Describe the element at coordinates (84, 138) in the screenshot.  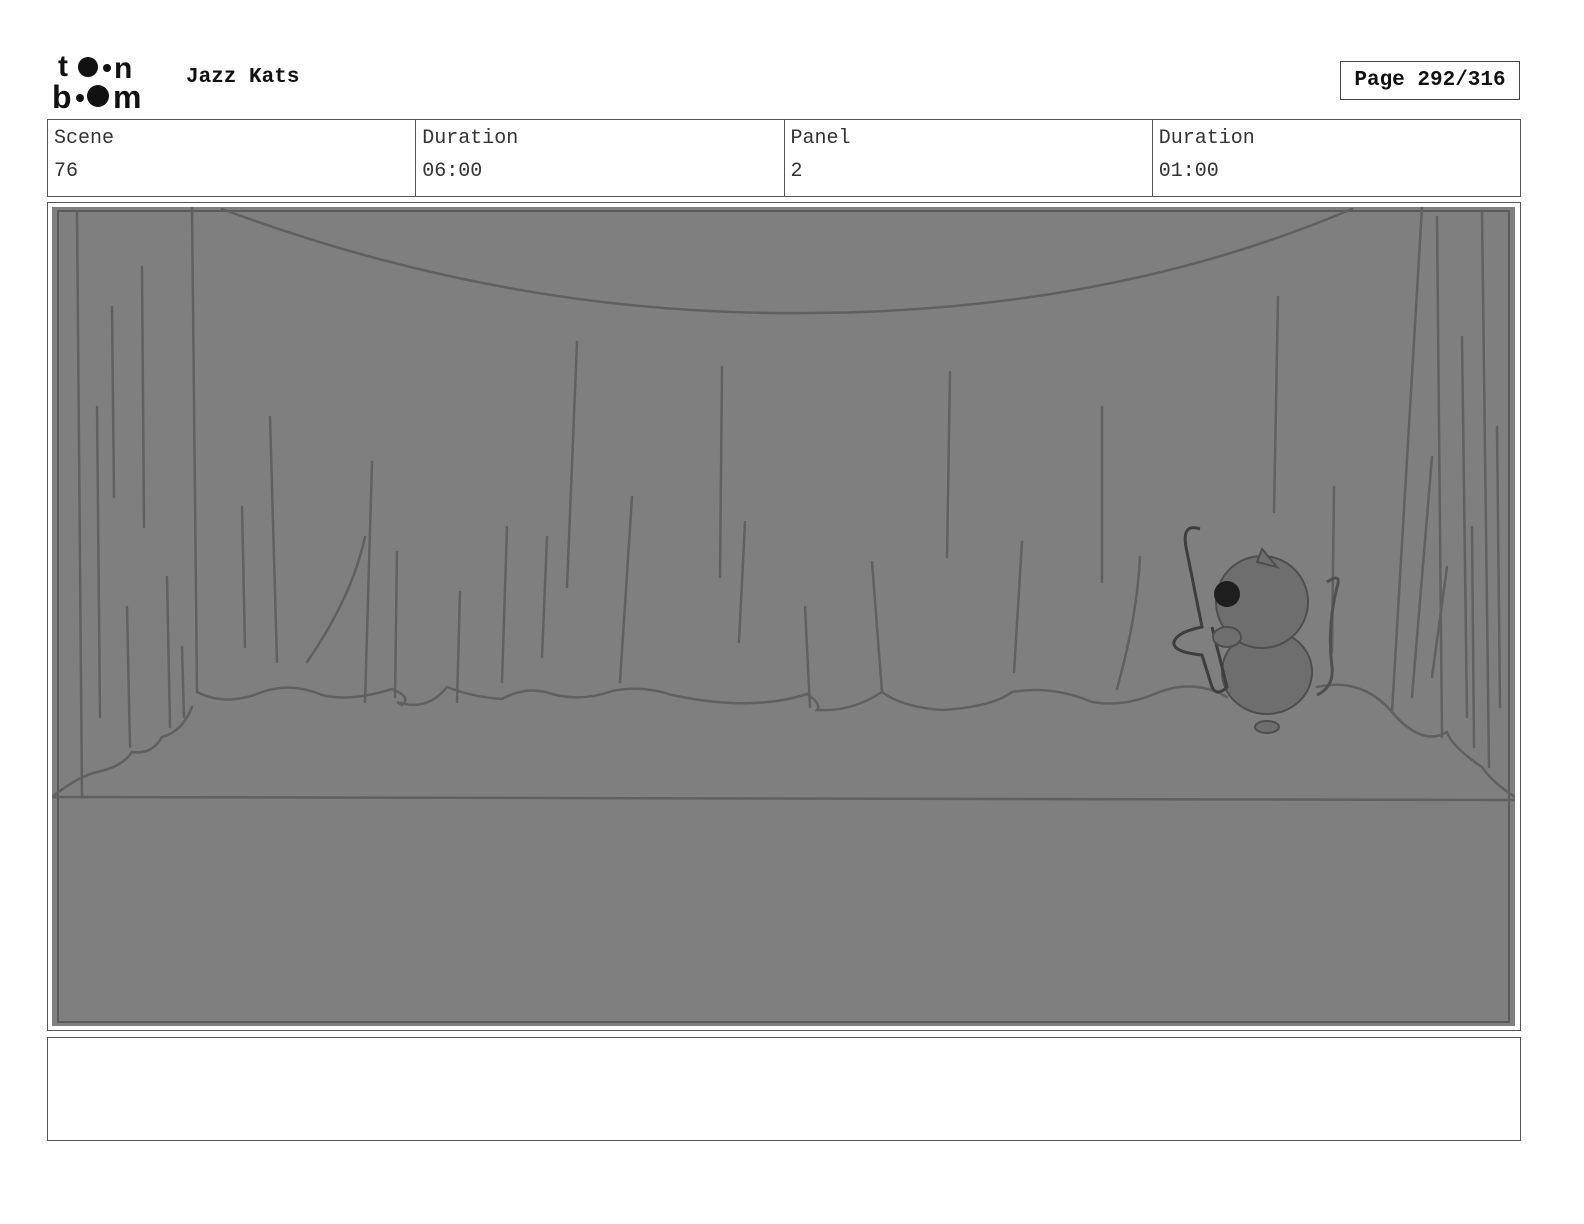
I see `scene-label: Scene` at that location.